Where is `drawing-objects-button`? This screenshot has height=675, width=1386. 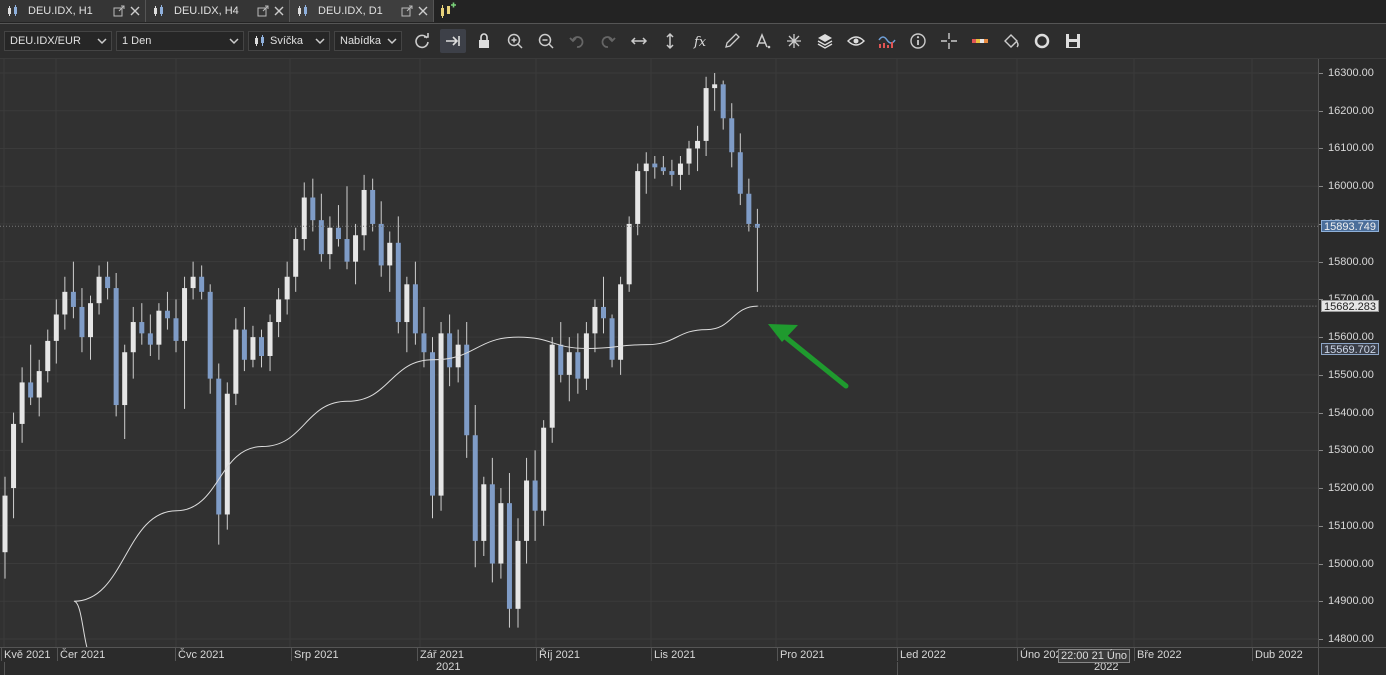 drawing-objects-button is located at coordinates (794, 41).